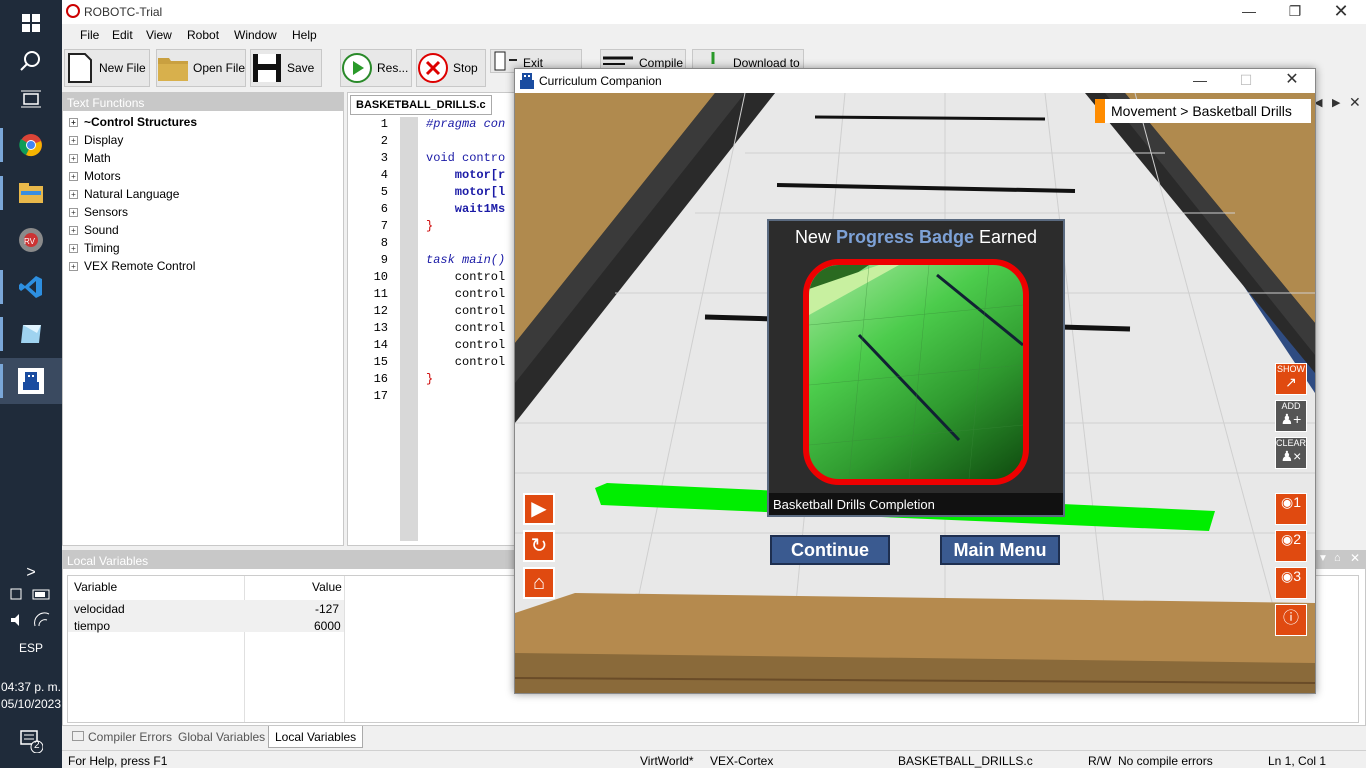 Image resolution: width=1366 pixels, height=768 pixels. I want to click on clear-markers-button: CLEAR ♟×, so click(1291, 453).